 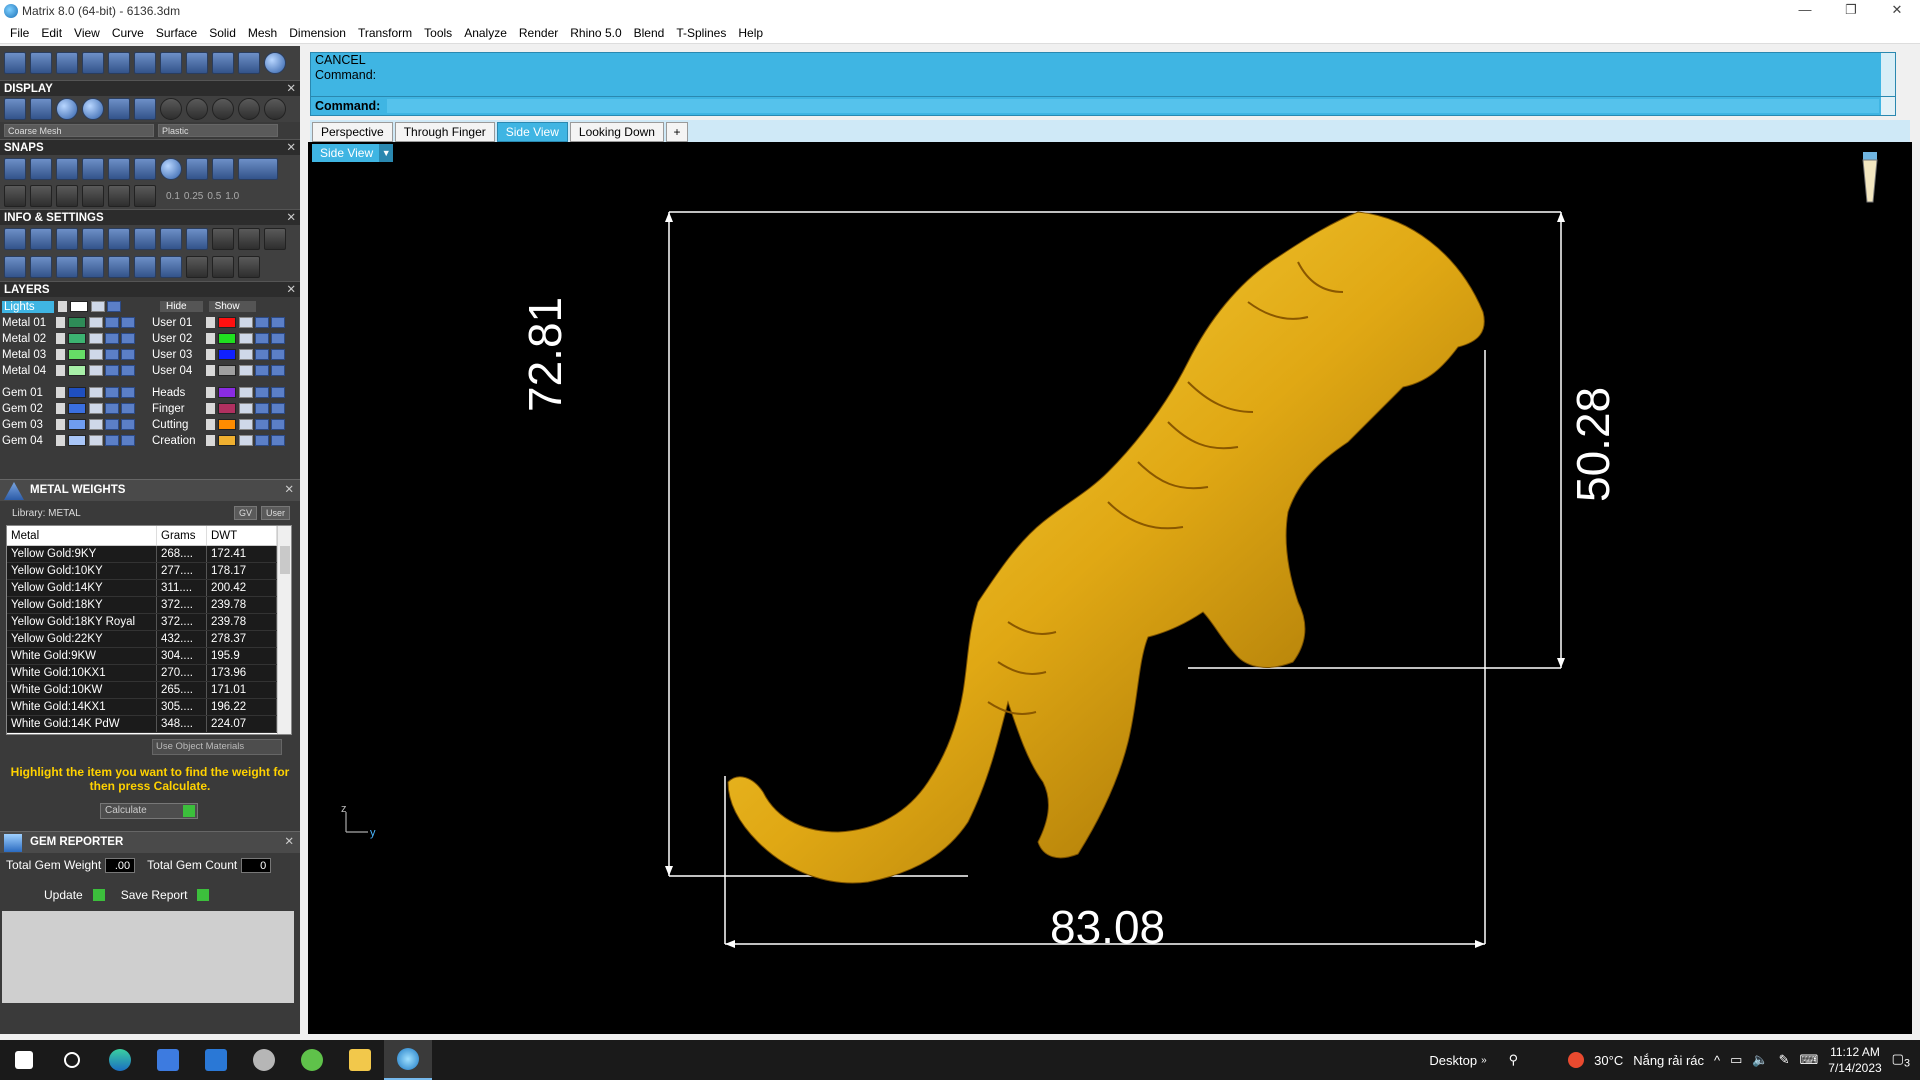 What do you see at coordinates (29, 409) in the screenshot?
I see `layer-name: Gem 02` at bounding box center [29, 409].